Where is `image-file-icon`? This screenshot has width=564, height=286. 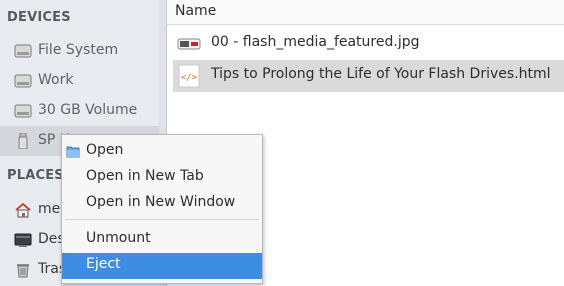
image-file-icon is located at coordinates (189, 44).